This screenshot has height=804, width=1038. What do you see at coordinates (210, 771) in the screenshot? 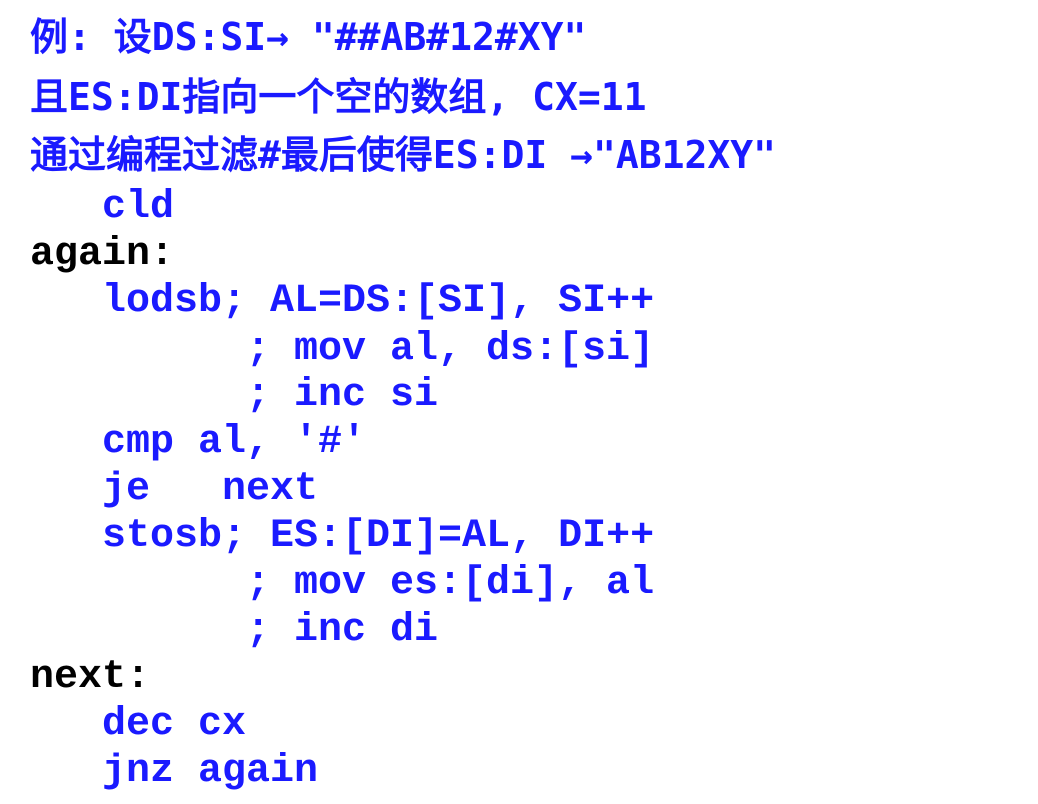
I see `code-line-jnz: jnz again` at bounding box center [210, 771].